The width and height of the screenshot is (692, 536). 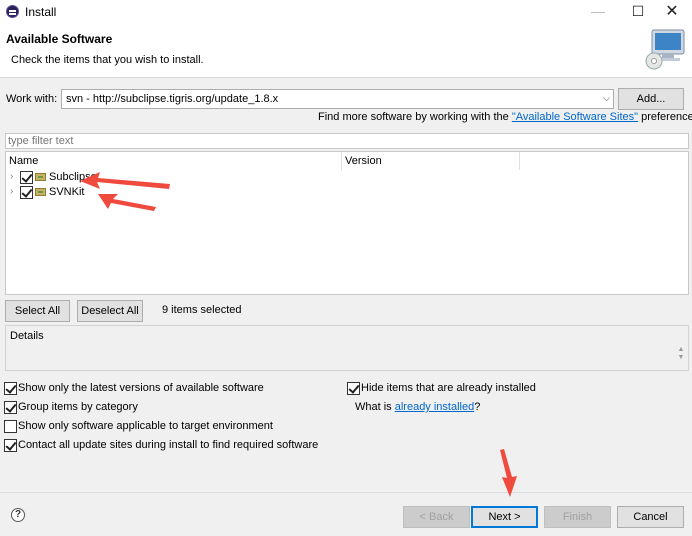 What do you see at coordinates (346, 492) in the screenshot?
I see `footer-divider` at bounding box center [346, 492].